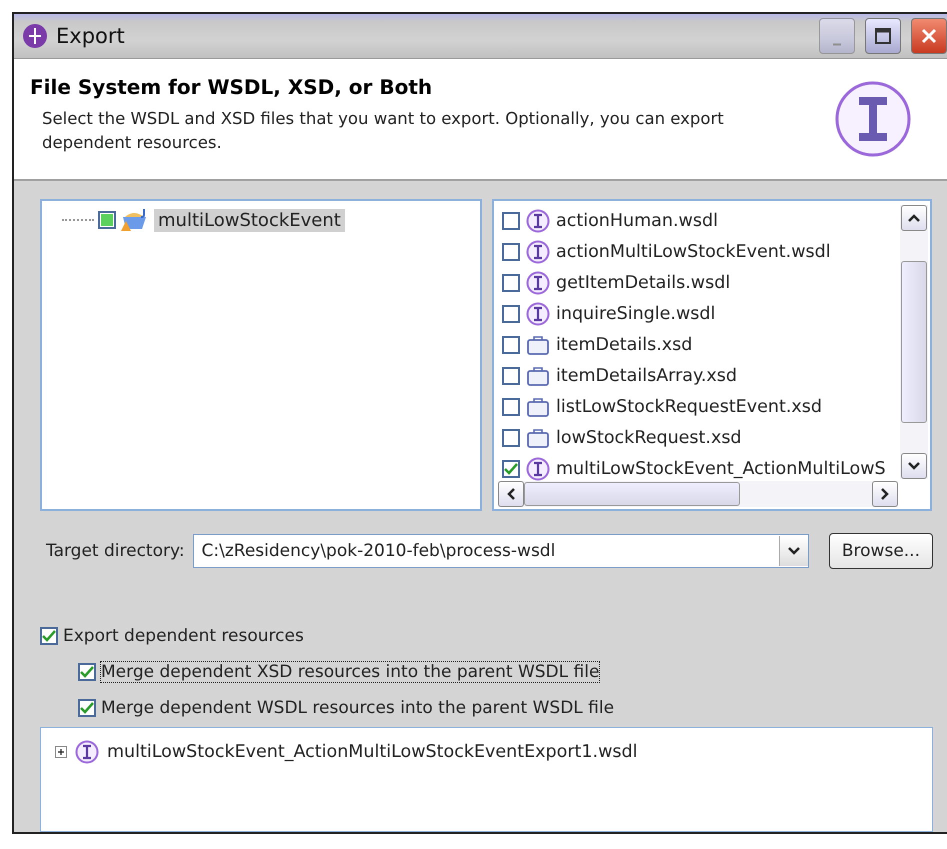  I want to click on maximize-button, so click(883, 36).